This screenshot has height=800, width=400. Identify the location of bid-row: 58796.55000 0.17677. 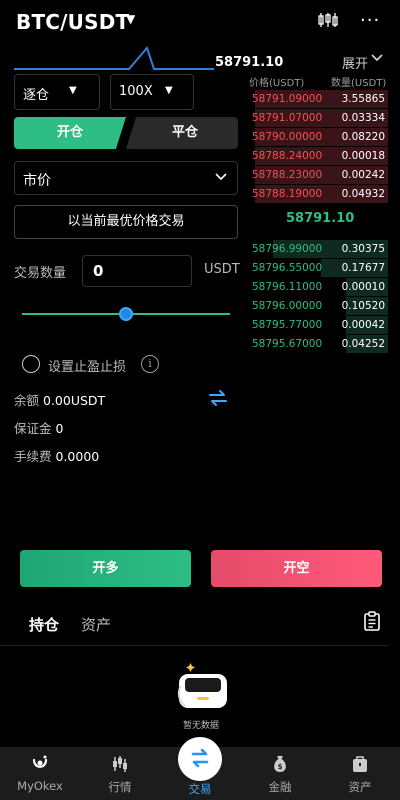
(318, 268).